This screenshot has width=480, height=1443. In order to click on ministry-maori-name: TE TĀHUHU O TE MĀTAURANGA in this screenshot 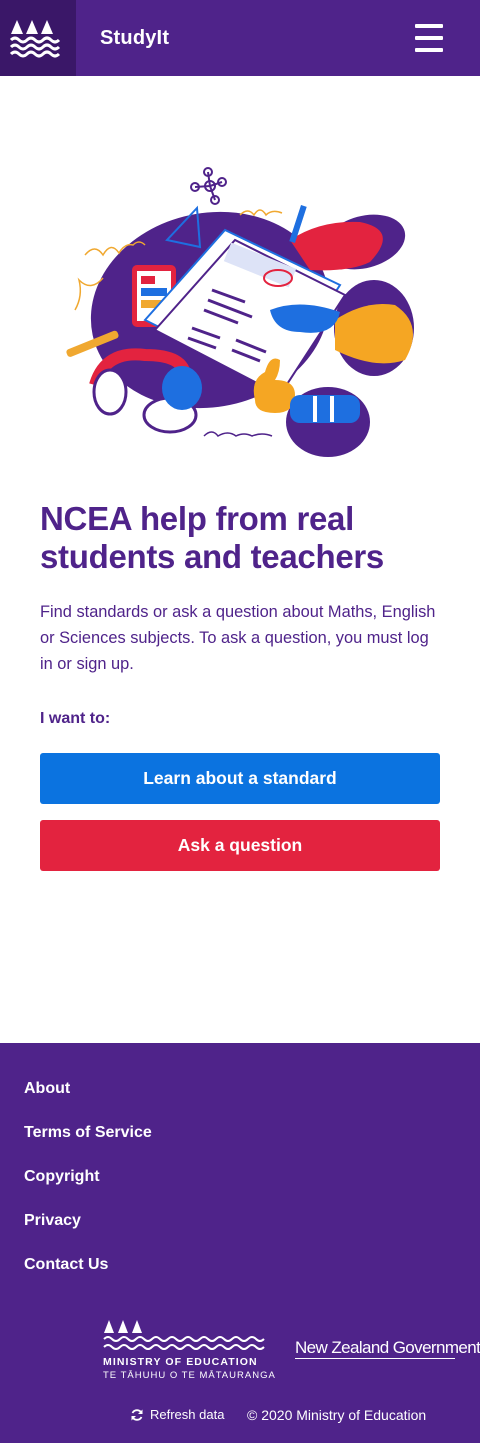, I will do `click(189, 1375)`.